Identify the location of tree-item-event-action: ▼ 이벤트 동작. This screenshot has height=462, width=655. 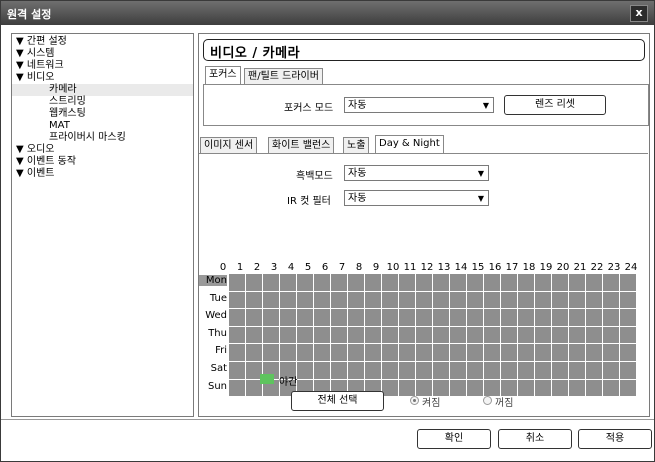
(46, 162).